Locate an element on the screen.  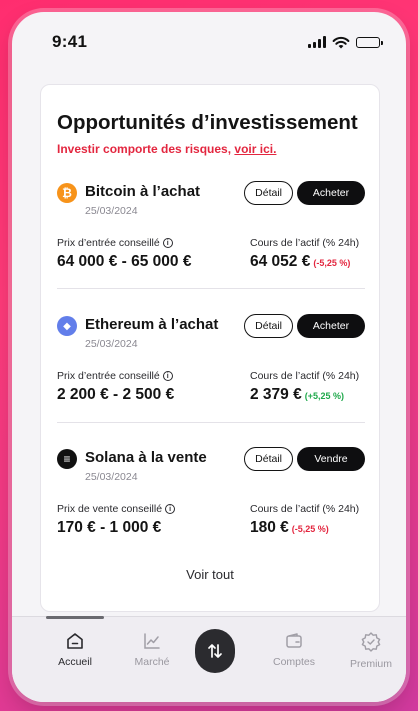
tab-market: Marché is located at coordinates (152, 649).